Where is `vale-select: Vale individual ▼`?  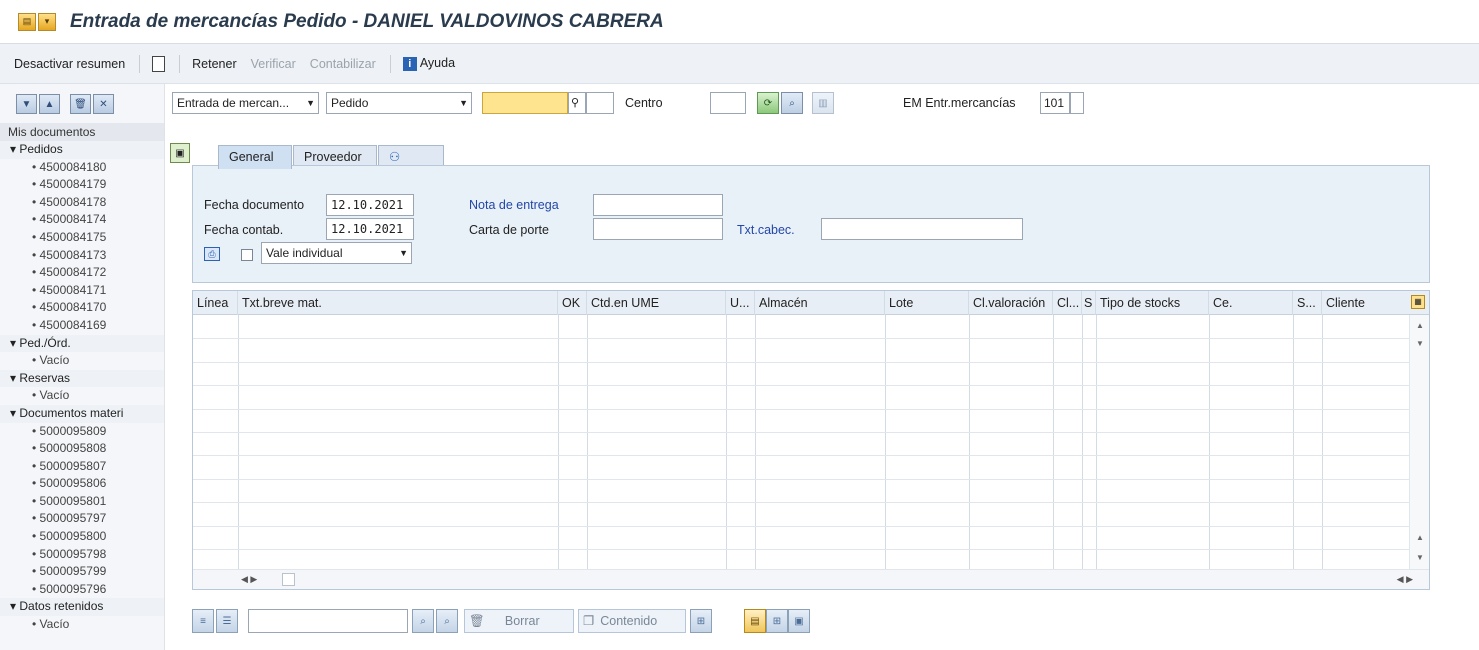
vale-select: Vale individual ▼ is located at coordinates (336, 253).